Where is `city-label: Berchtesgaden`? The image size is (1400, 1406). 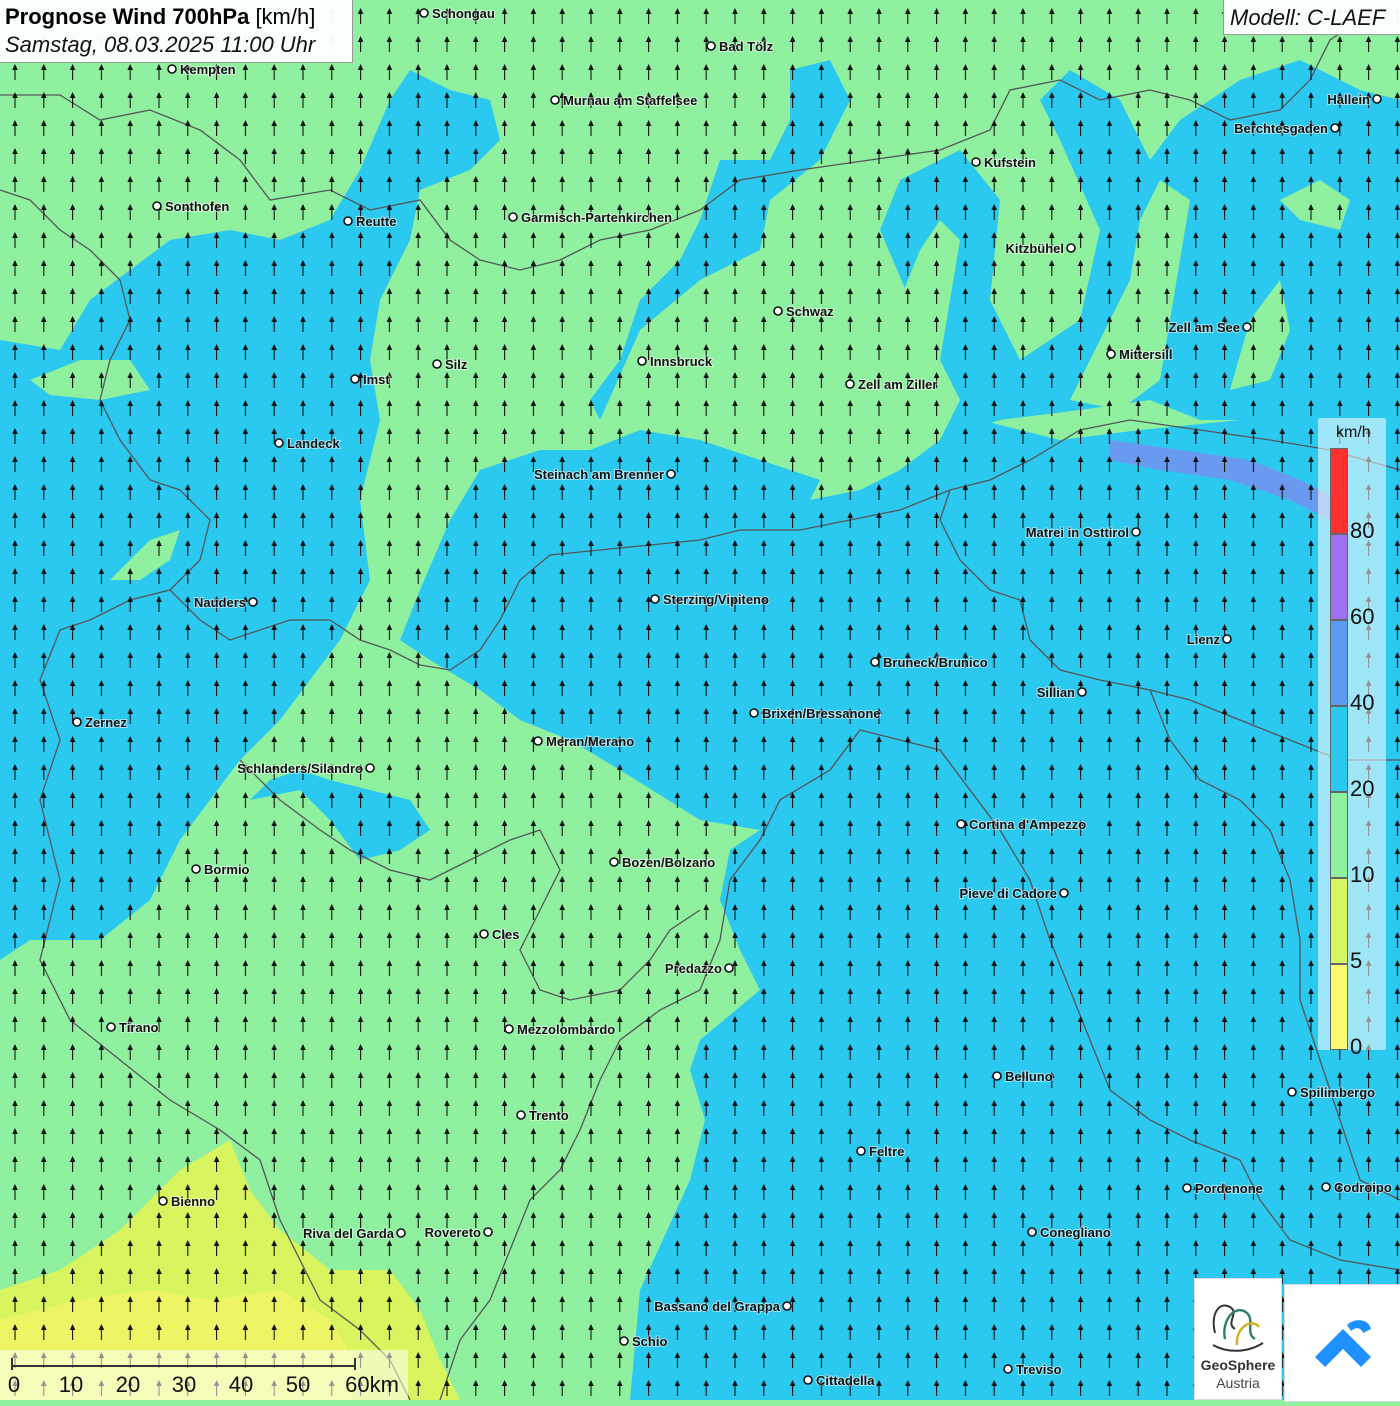
city-label: Berchtesgaden is located at coordinates (1281, 128).